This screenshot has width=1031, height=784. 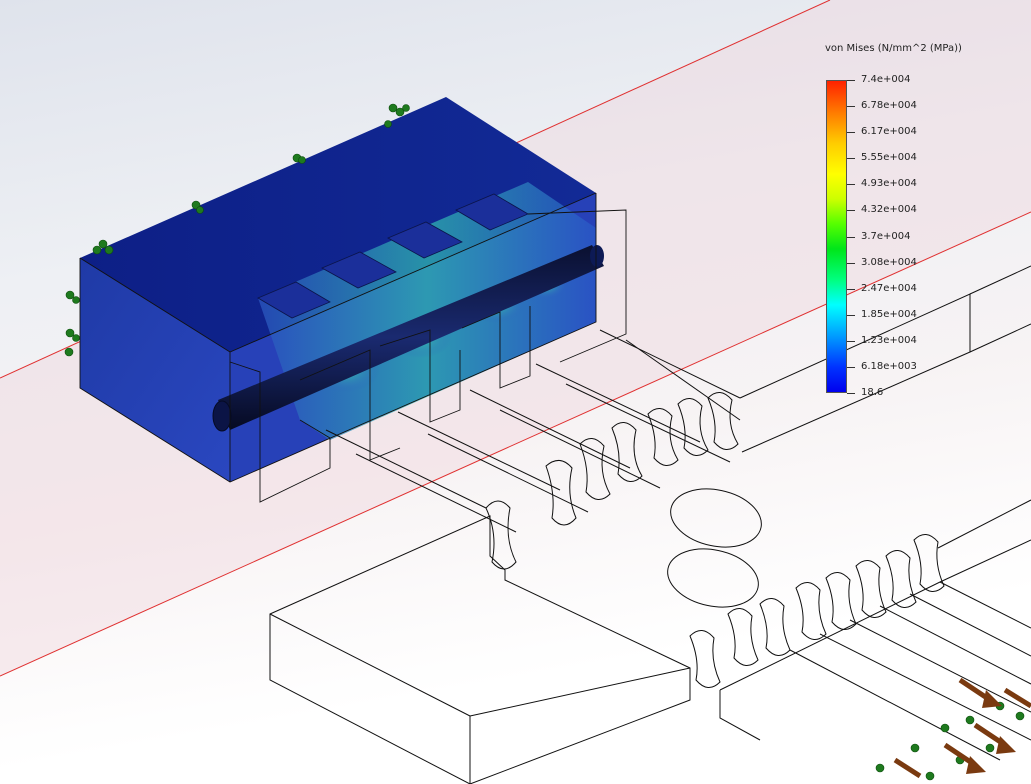 I want to click on legend-tick-label: 4.32e+004, so click(x=889, y=210).